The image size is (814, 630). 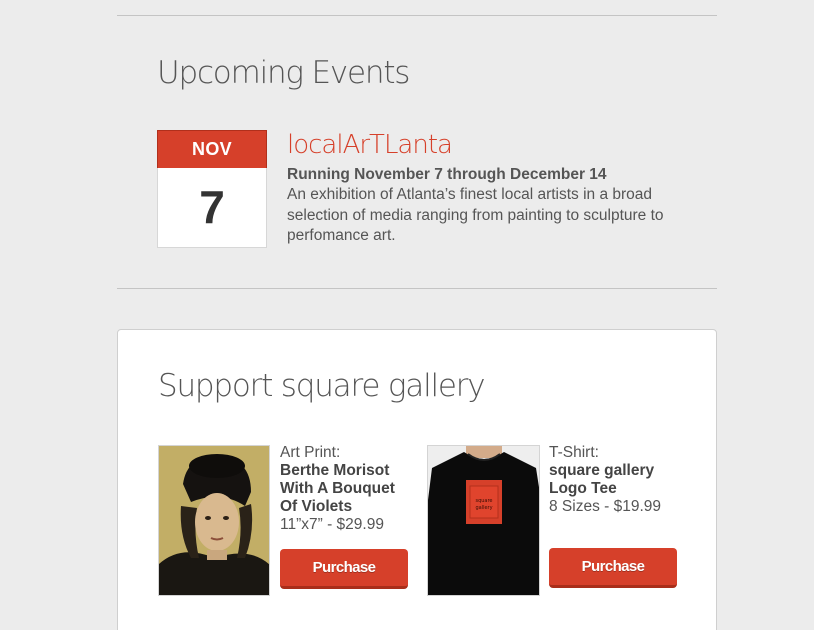 What do you see at coordinates (283, 73) in the screenshot?
I see `upcoming-events-heading: Upcoming Events` at bounding box center [283, 73].